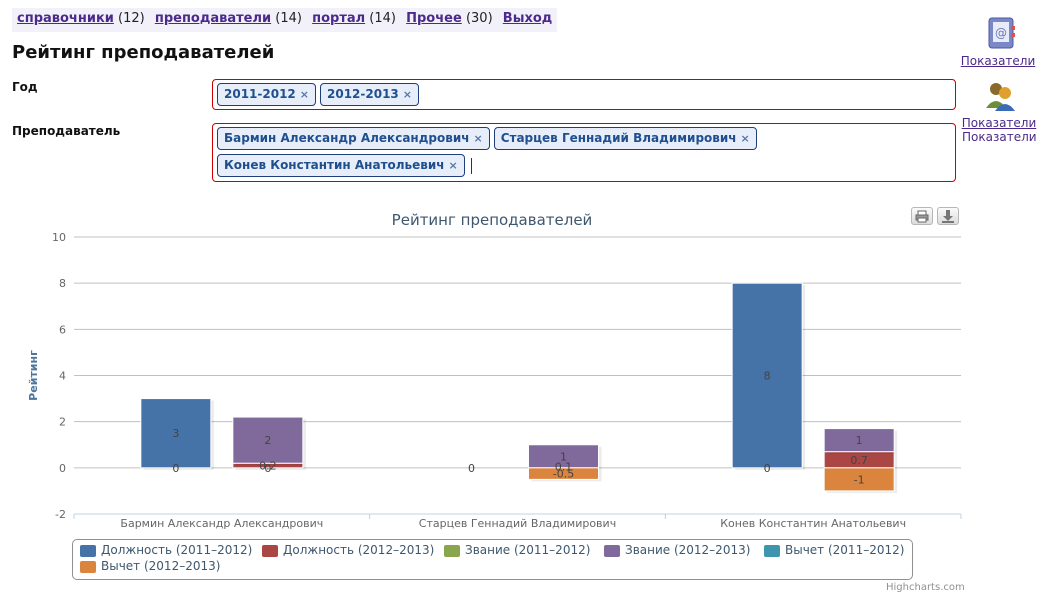 This screenshot has height=593, width=1038. Describe the element at coordinates (288, 18) in the screenshot. I see `nav-count-teachers: (14)` at that location.